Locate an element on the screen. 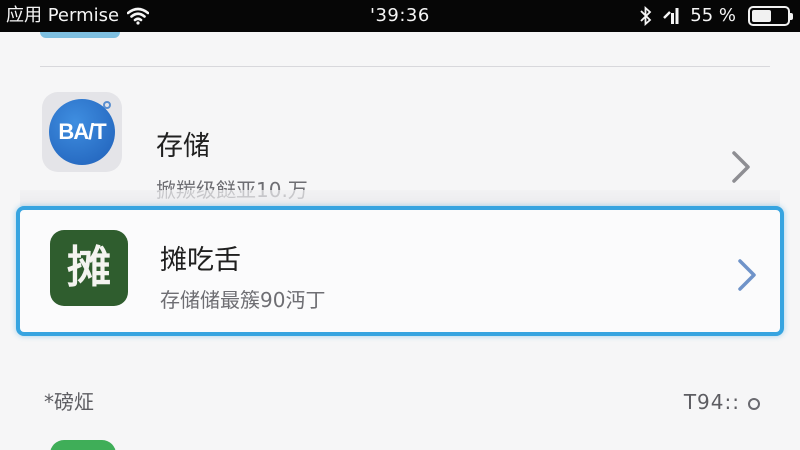 The width and height of the screenshot is (800, 450). tan-app-icon: 摊 is located at coordinates (89, 268).